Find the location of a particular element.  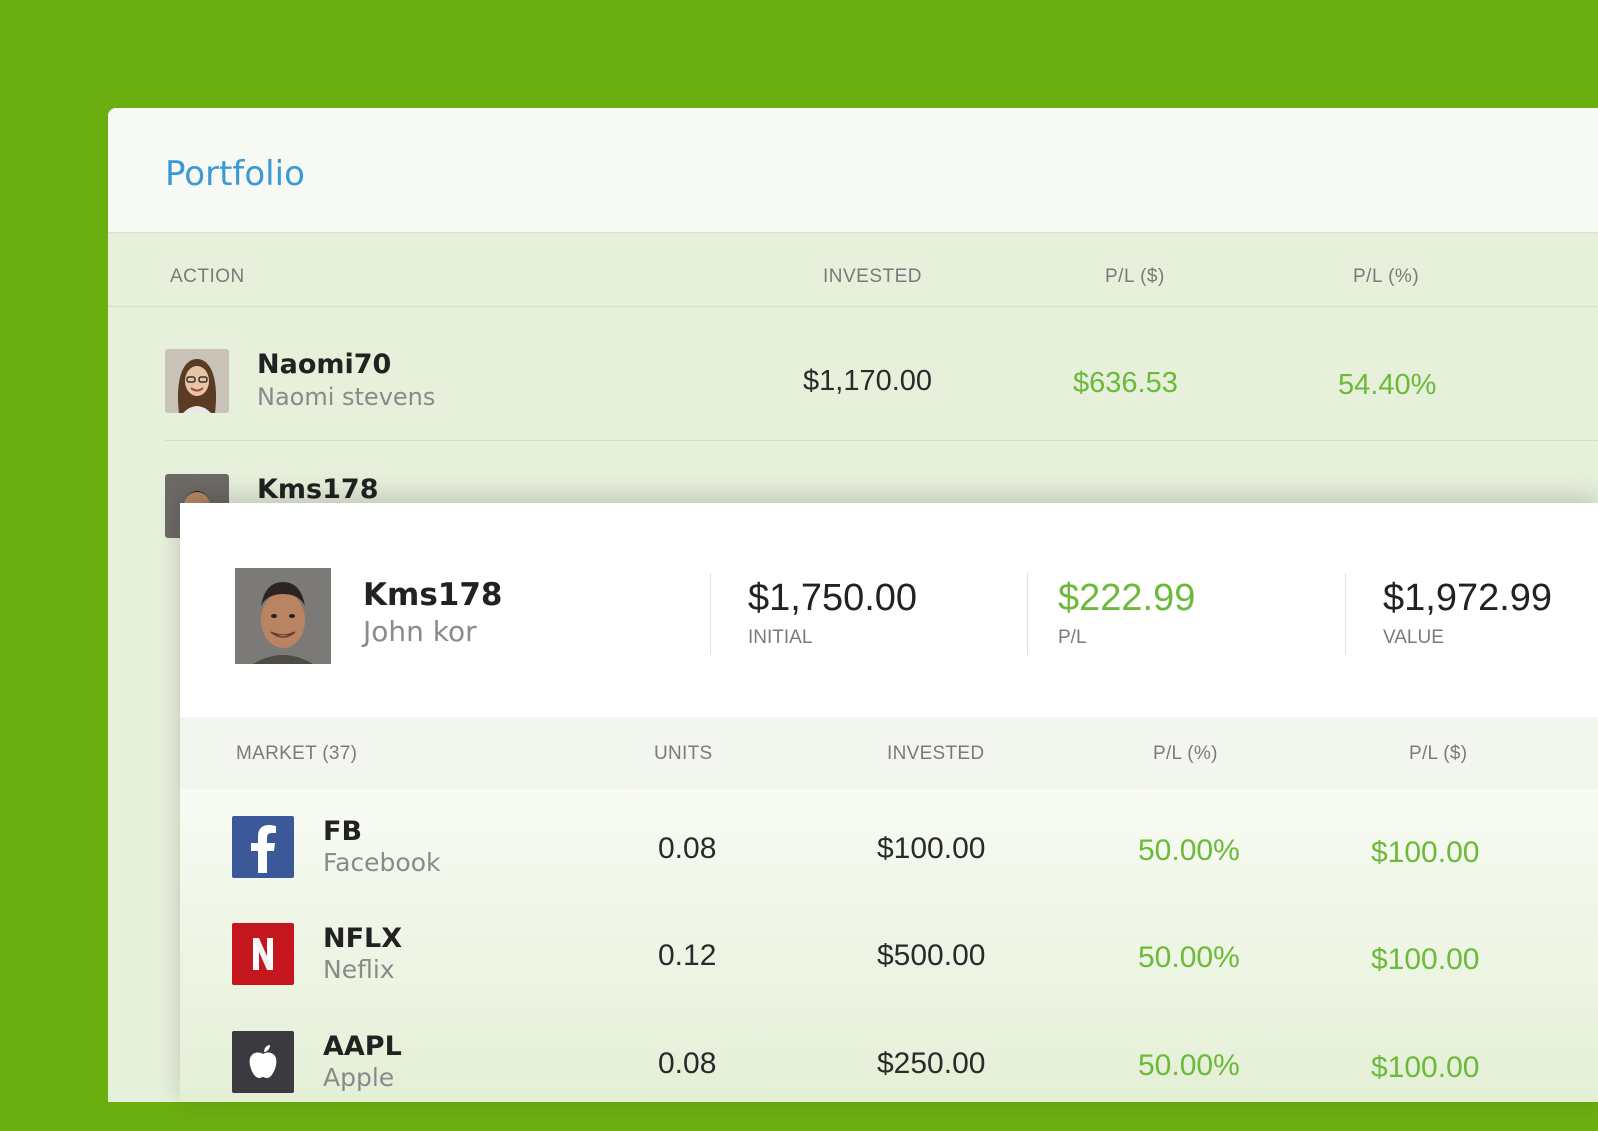

netflix-icon is located at coordinates (263, 954).